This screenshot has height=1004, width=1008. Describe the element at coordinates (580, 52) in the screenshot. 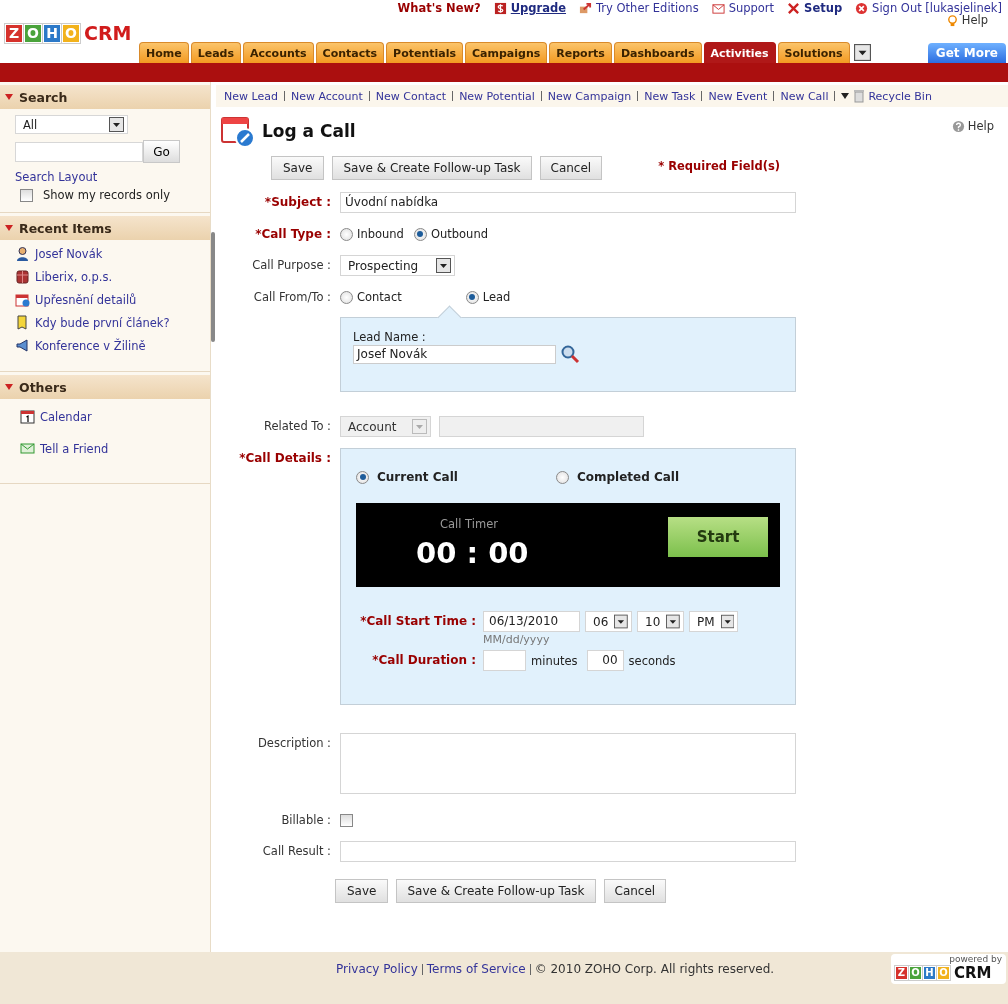

I see `nav-tab: Reports` at that location.